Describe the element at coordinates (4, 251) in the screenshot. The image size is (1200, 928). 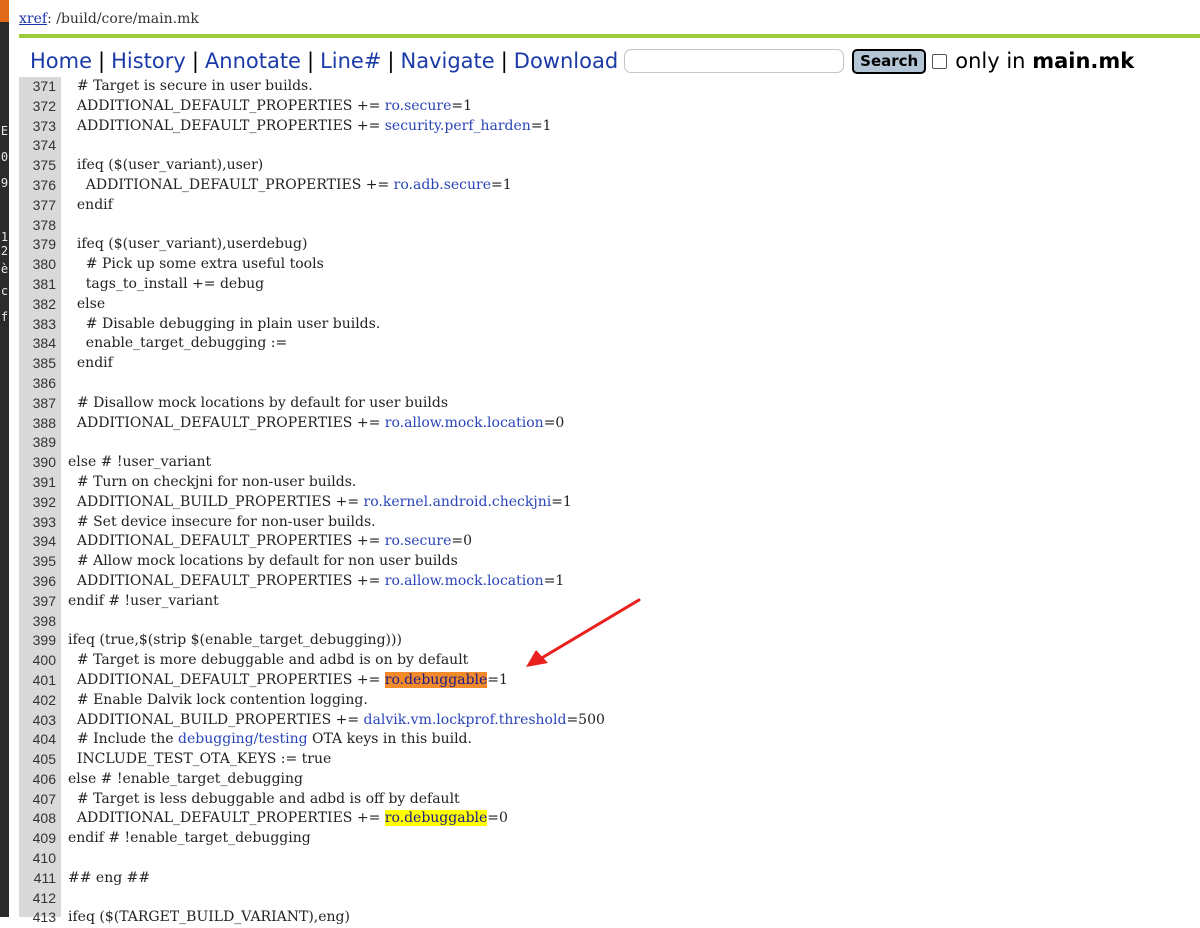
I see `background-text-fragment: 2` at that location.